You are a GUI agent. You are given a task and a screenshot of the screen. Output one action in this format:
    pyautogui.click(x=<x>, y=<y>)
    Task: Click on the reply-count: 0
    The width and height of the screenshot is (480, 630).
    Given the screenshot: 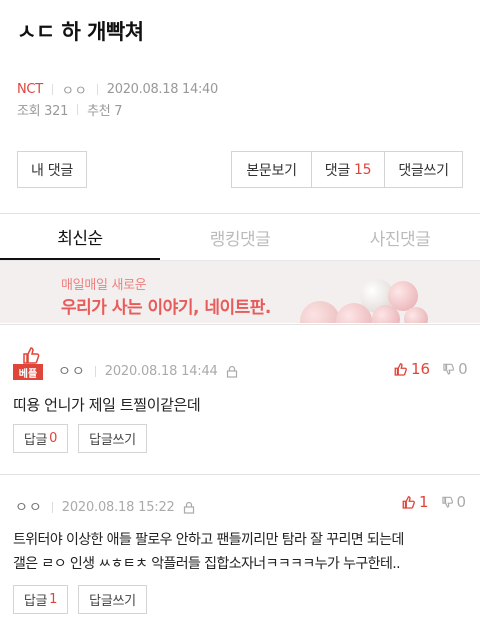 What is the action you would take?
    pyautogui.click(x=53, y=438)
    